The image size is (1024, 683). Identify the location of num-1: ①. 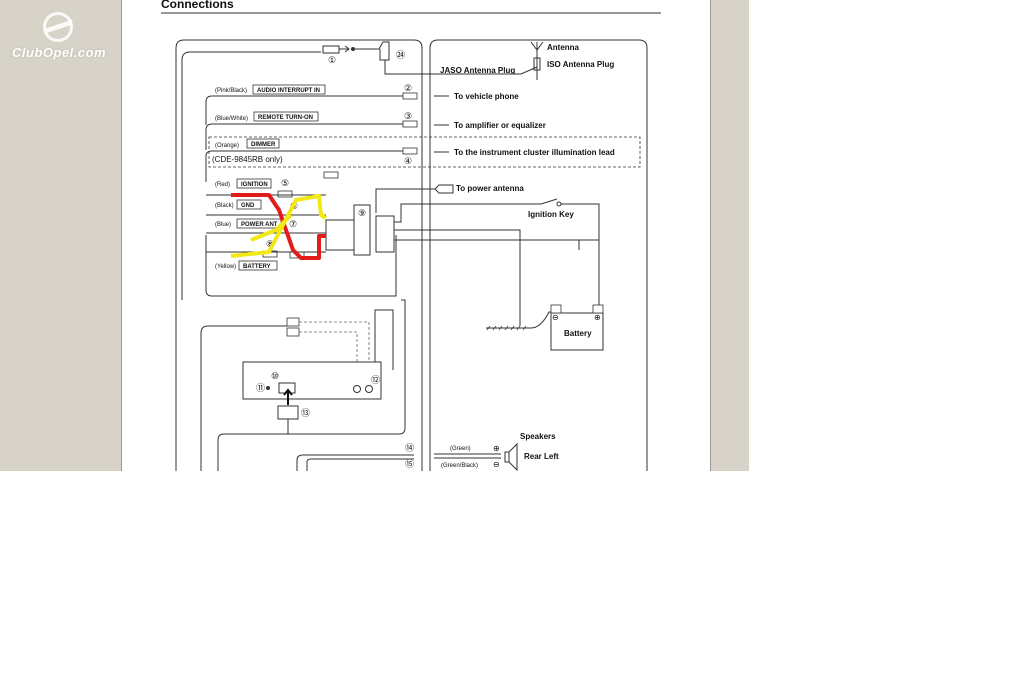
(332, 60).